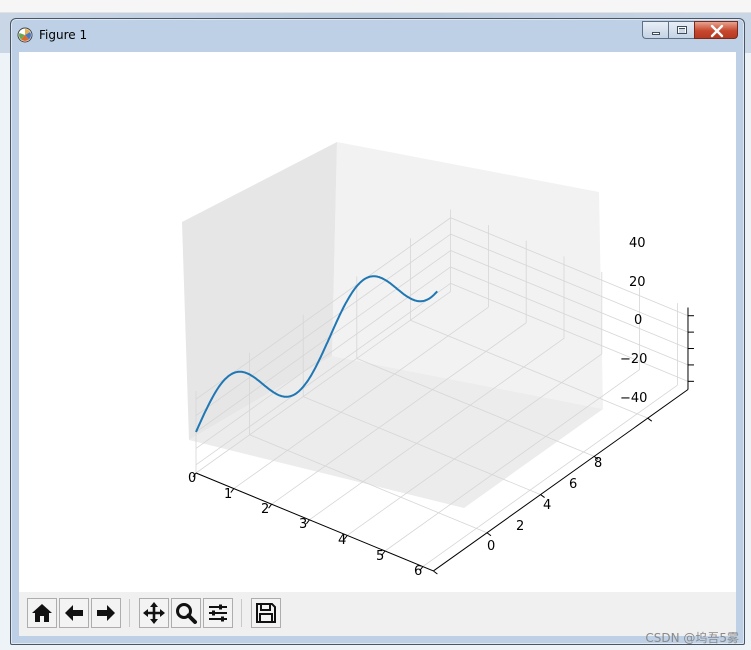  Describe the element at coordinates (520, 526) in the screenshot. I see `y-tick-label: 2` at that location.